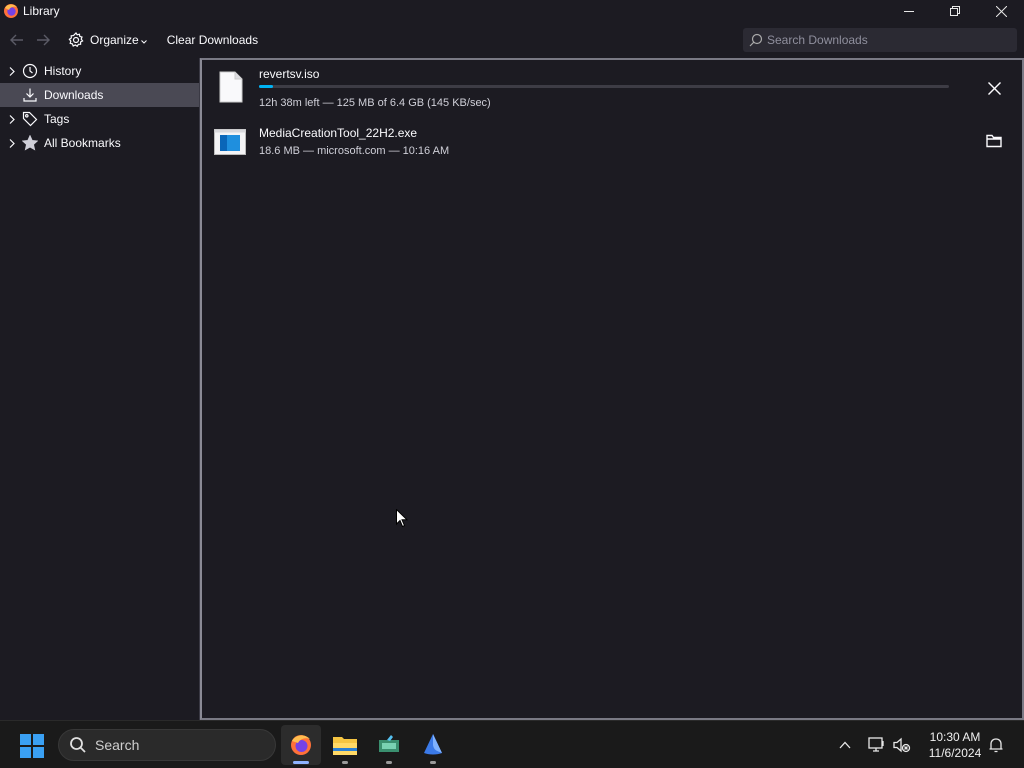 This screenshot has height=768, width=1024. Describe the element at coordinates (32, 746) in the screenshot. I see `windows-start-icon` at that location.